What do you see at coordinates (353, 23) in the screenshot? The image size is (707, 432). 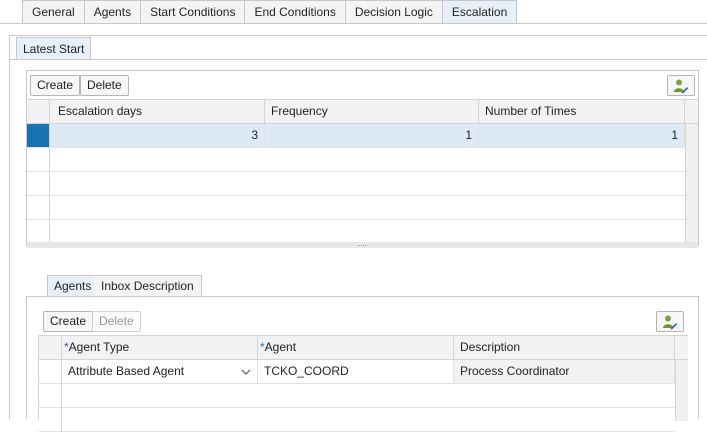 I see `tab-strip-divider` at bounding box center [353, 23].